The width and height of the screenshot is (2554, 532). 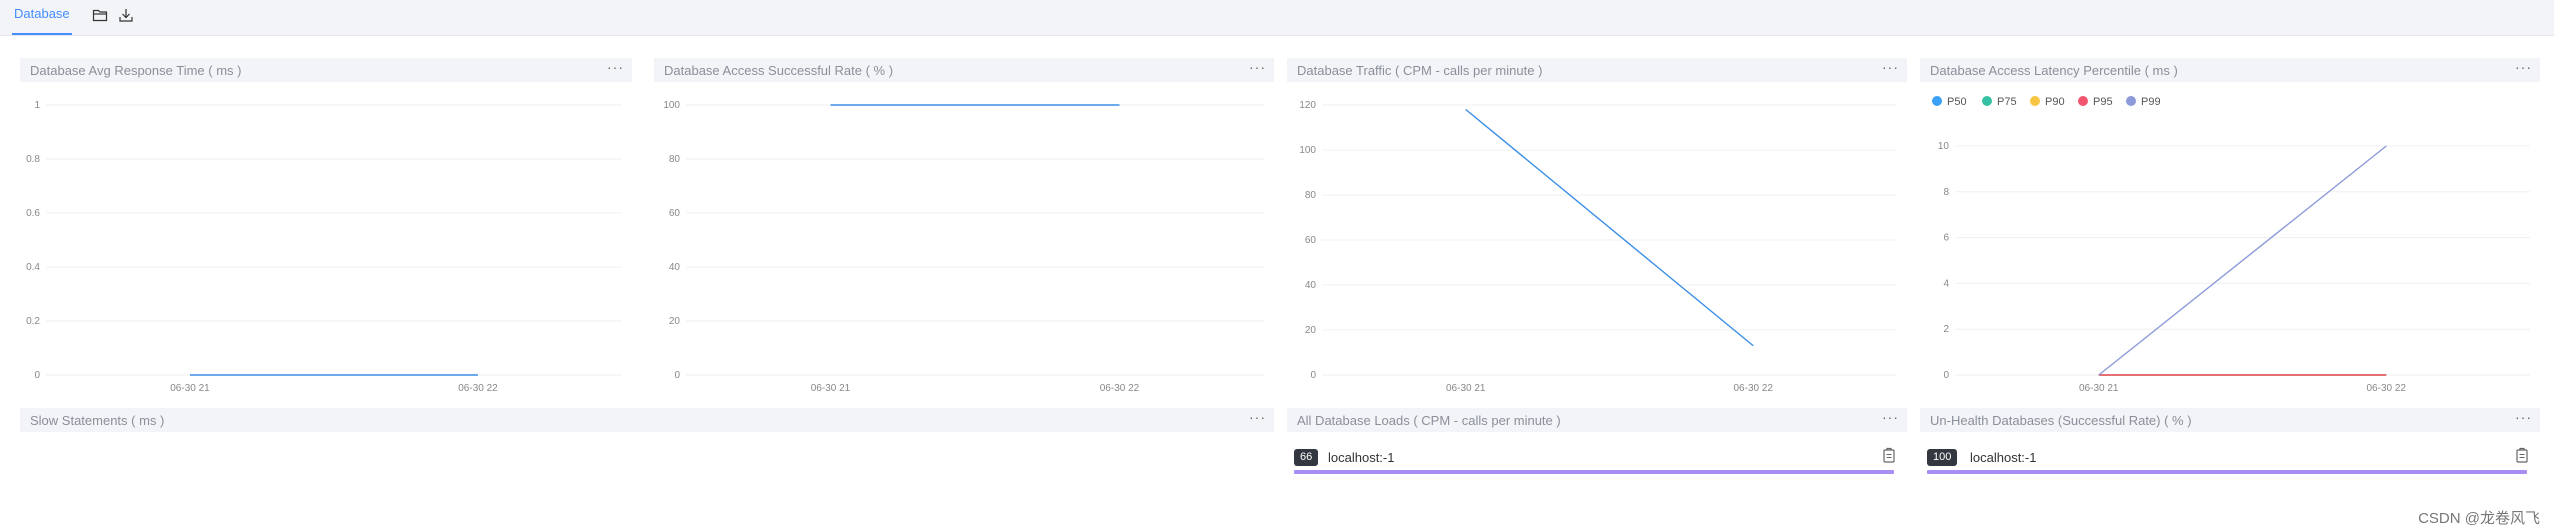 I want to click on y-tick-label: 10, so click(x=1944, y=146).